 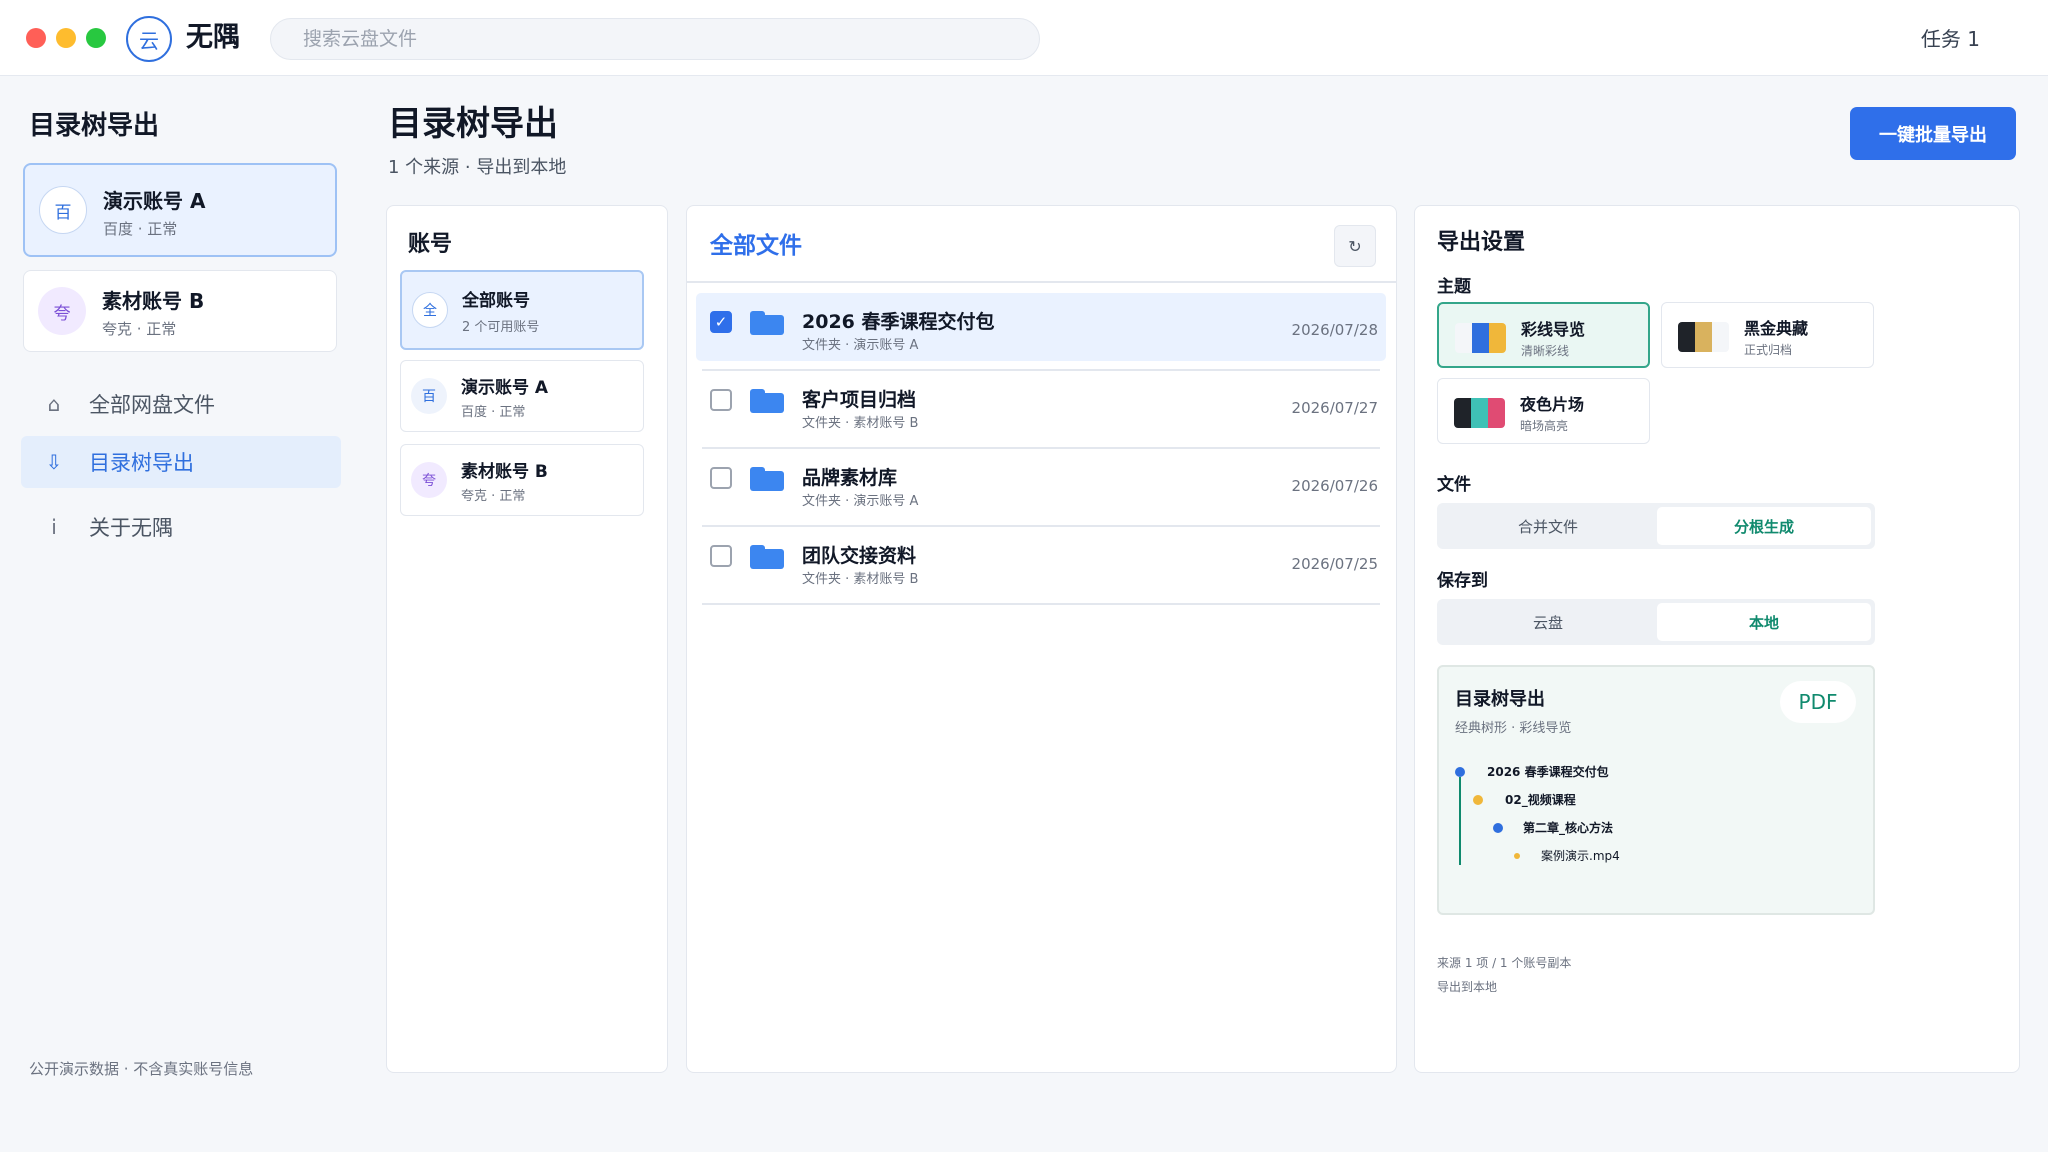 I want to click on file-mode-merge: 合并文件, so click(x=1548, y=526).